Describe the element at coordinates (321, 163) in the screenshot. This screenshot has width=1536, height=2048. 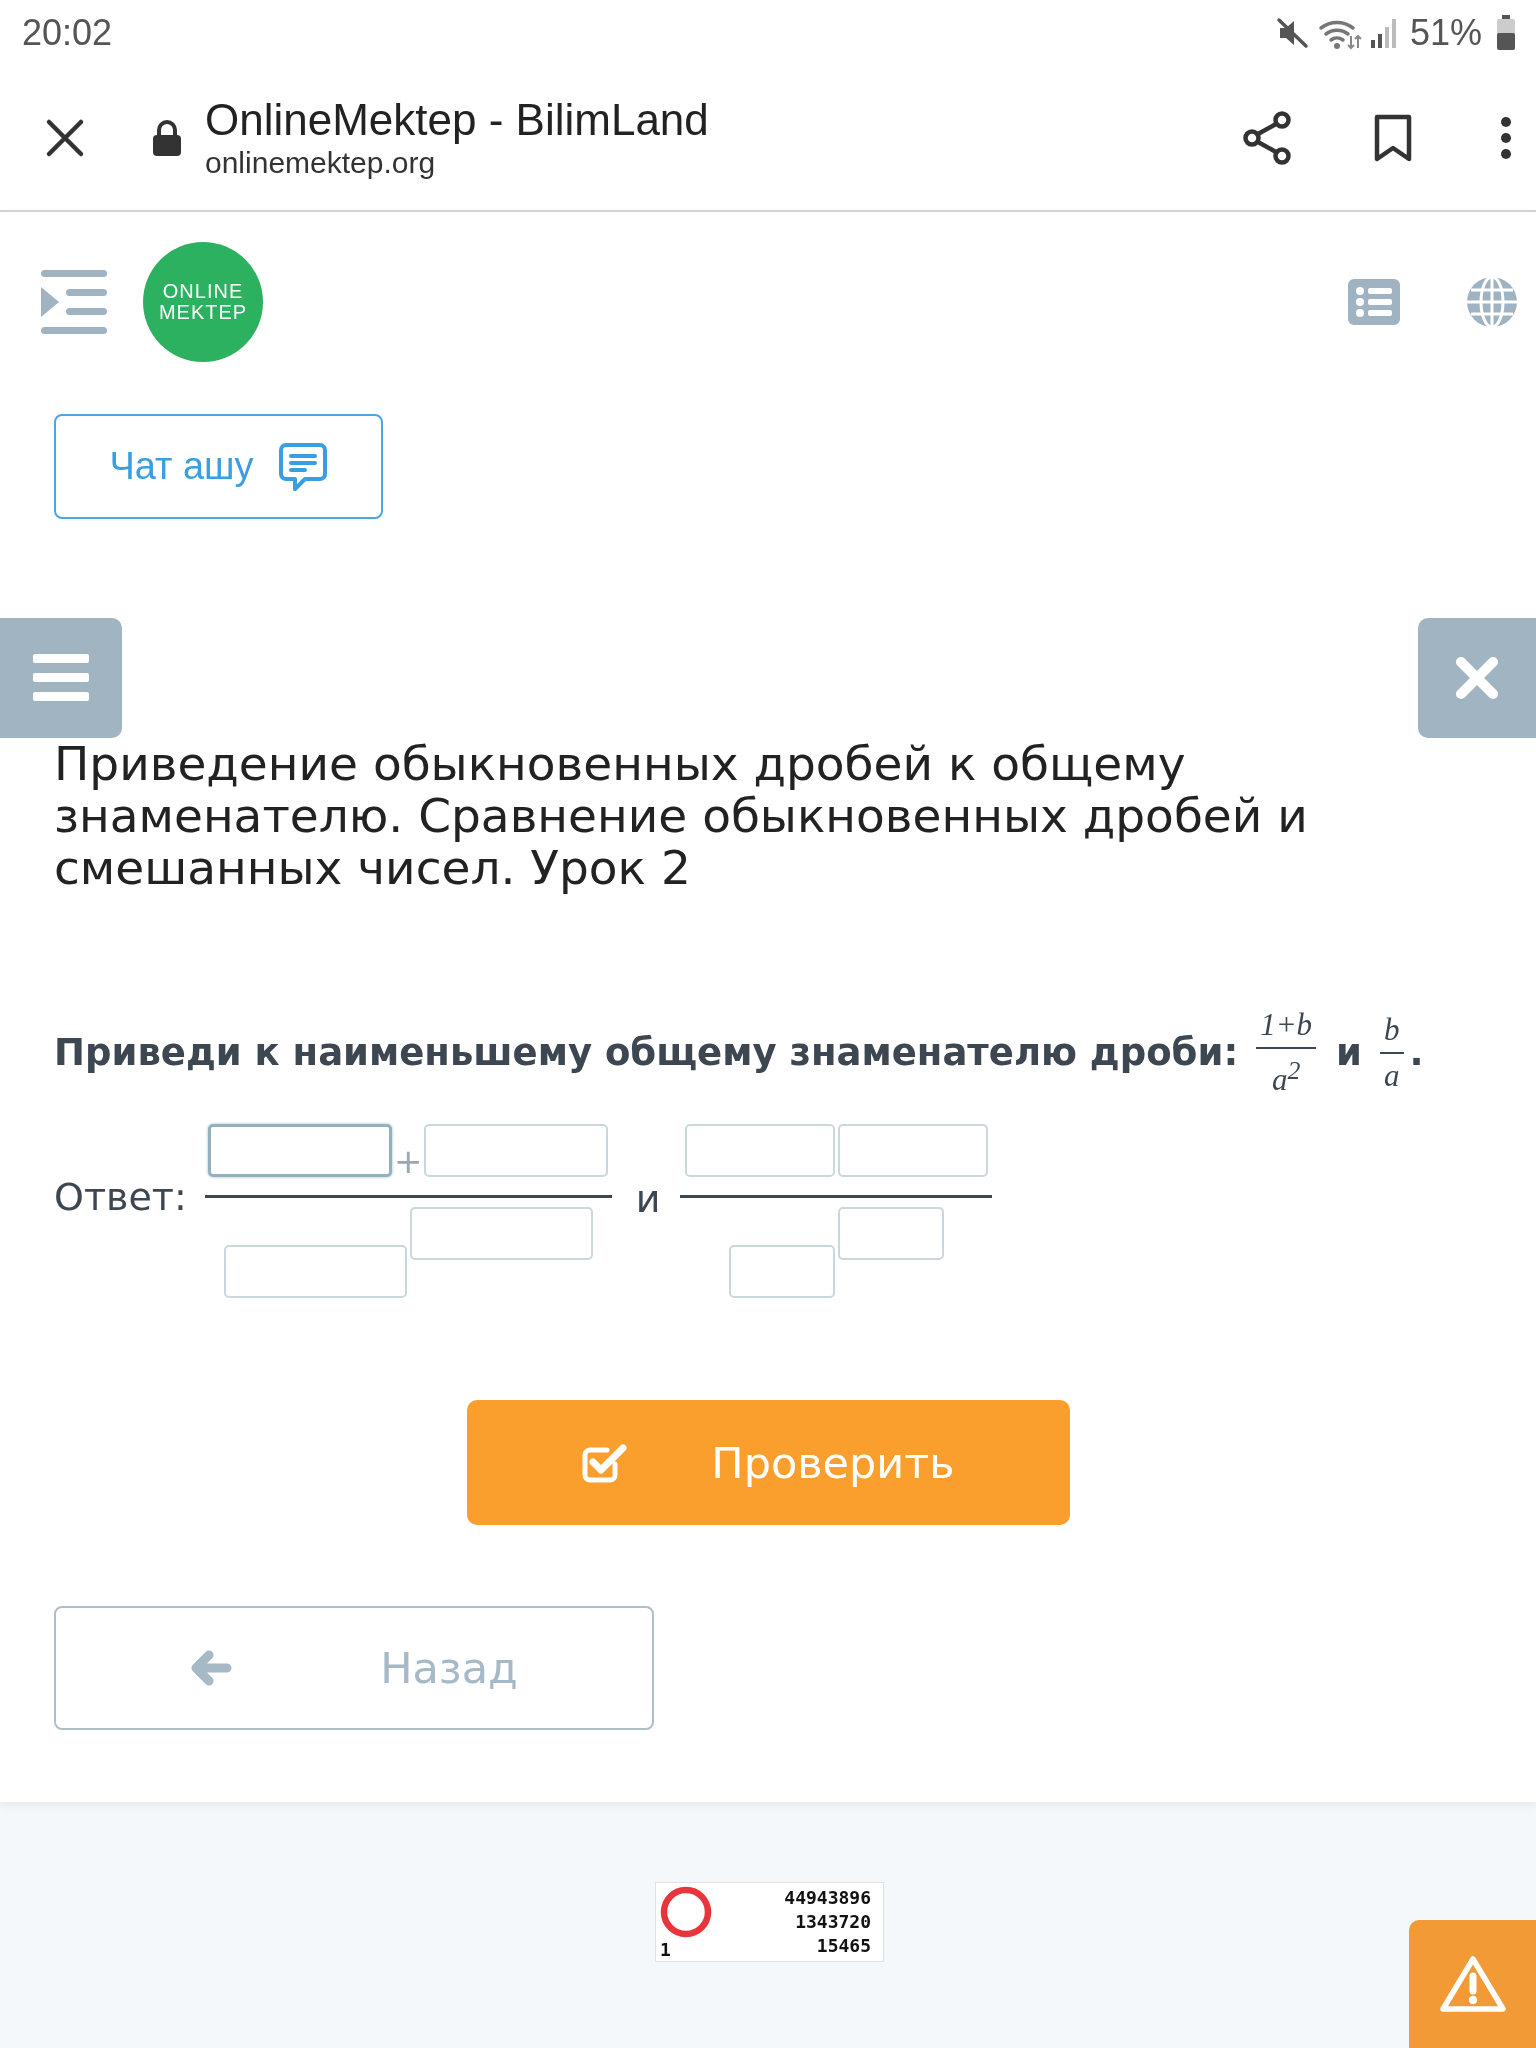
I see `page-url: onlinemektep.org` at that location.